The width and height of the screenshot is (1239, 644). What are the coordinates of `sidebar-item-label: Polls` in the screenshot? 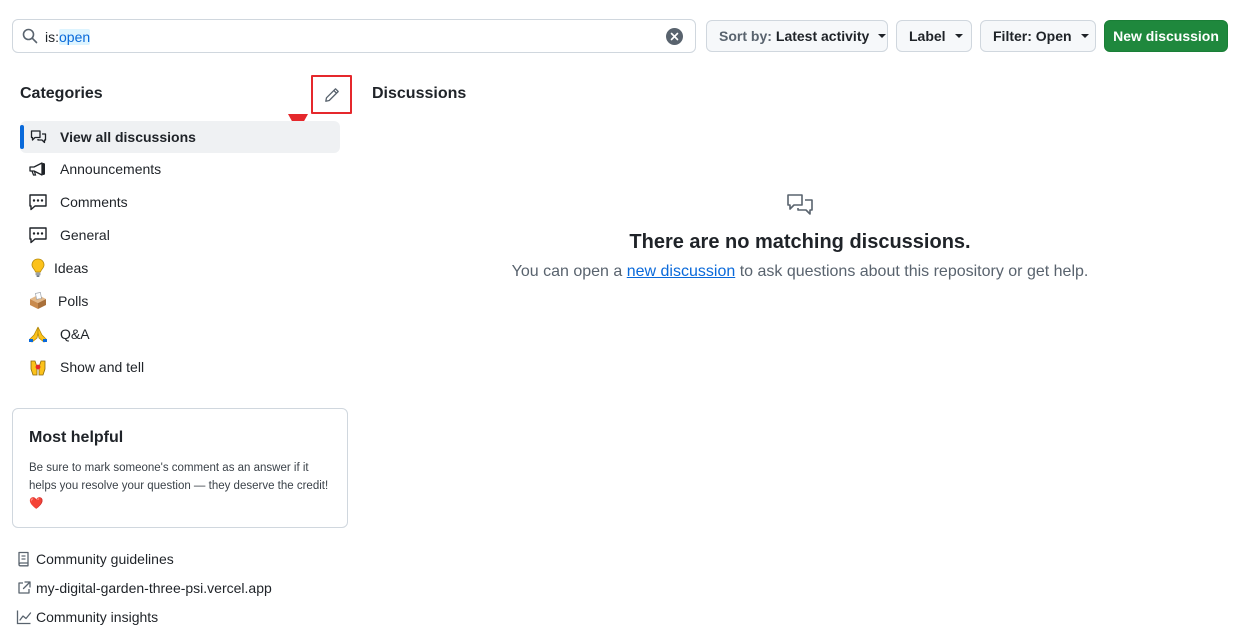 It's located at (73, 301).